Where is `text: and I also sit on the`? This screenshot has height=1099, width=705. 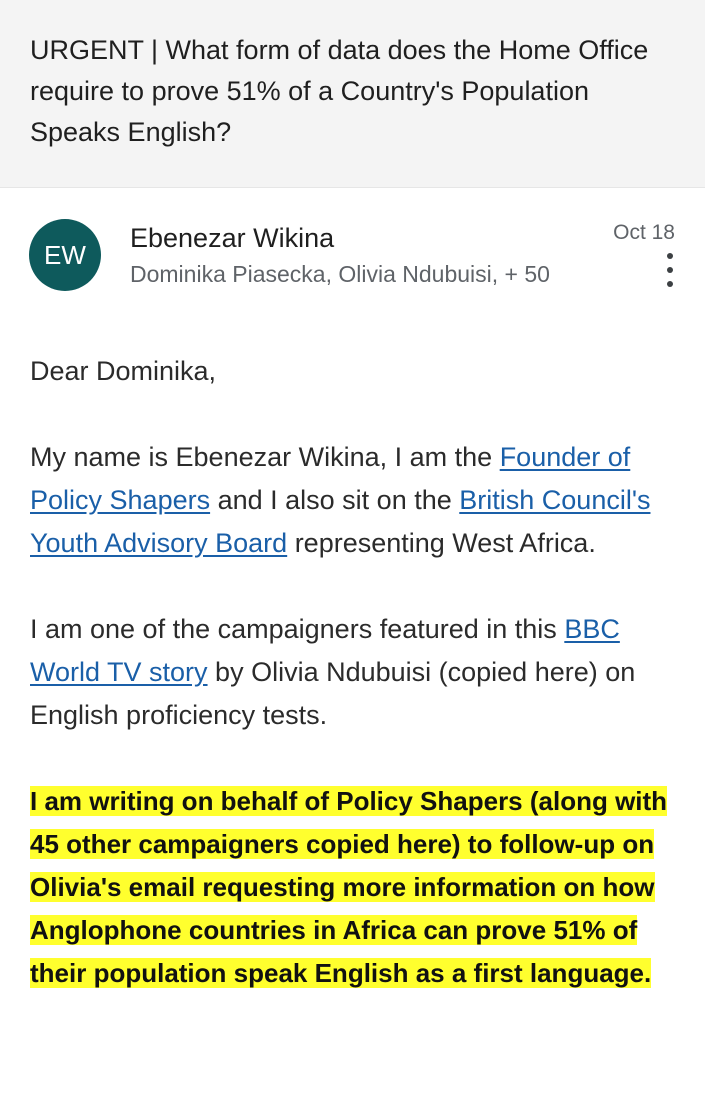 text: and I also sit on the is located at coordinates (335, 500).